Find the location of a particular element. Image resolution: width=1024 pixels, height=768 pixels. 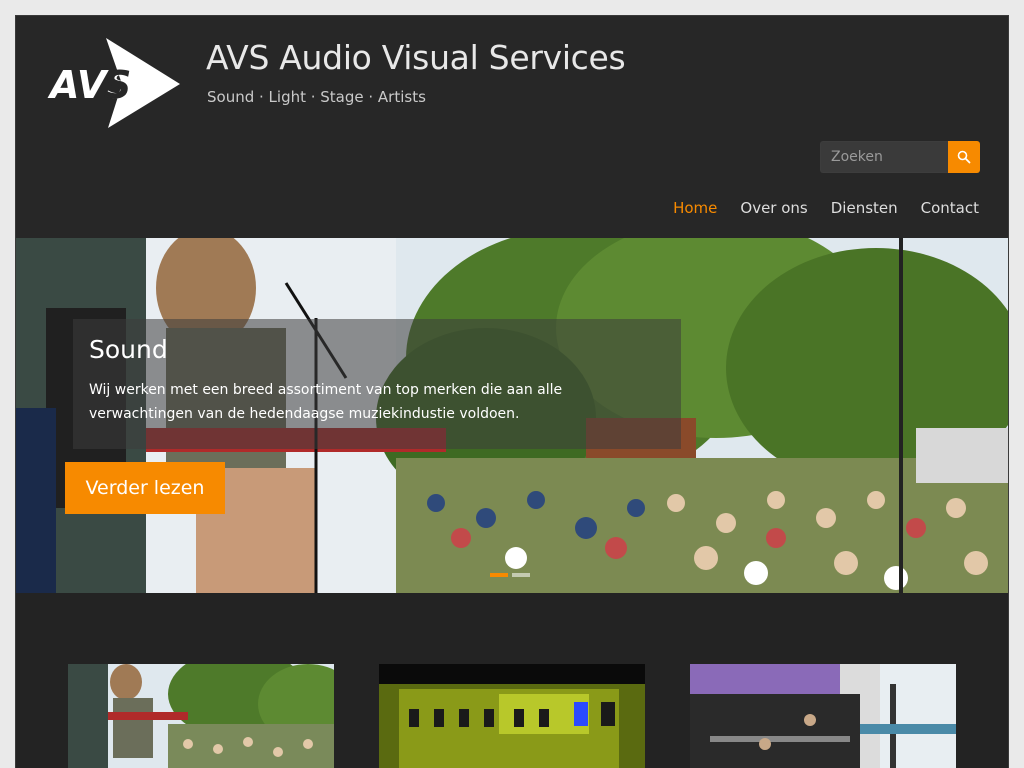

site-title: AVS Audio Visual Services is located at coordinates (416, 57).